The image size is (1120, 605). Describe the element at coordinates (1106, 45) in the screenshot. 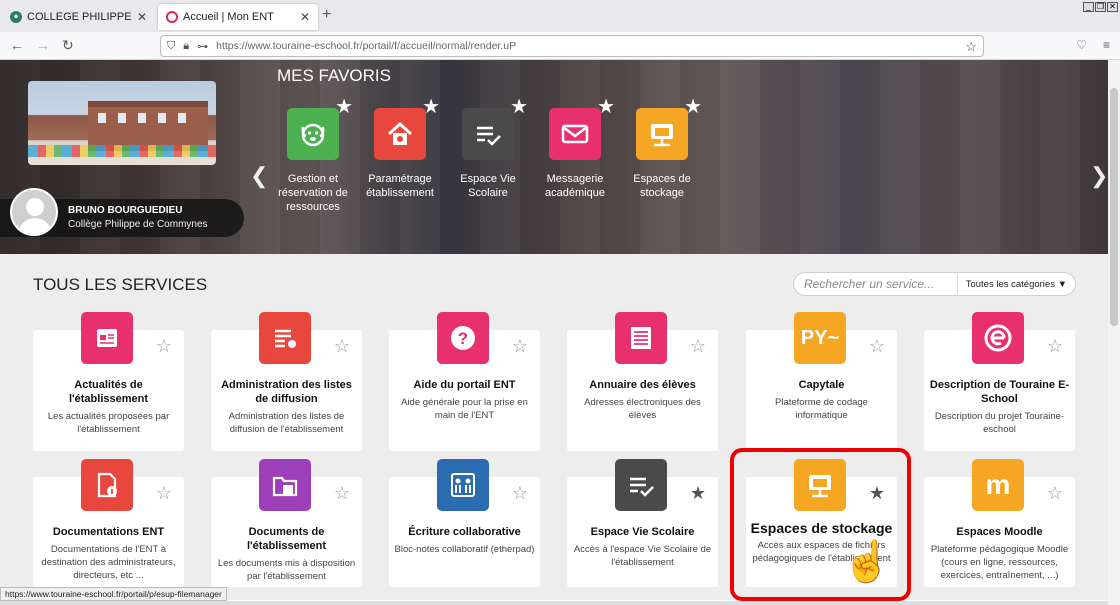

I see `menu-icon: ≡` at that location.